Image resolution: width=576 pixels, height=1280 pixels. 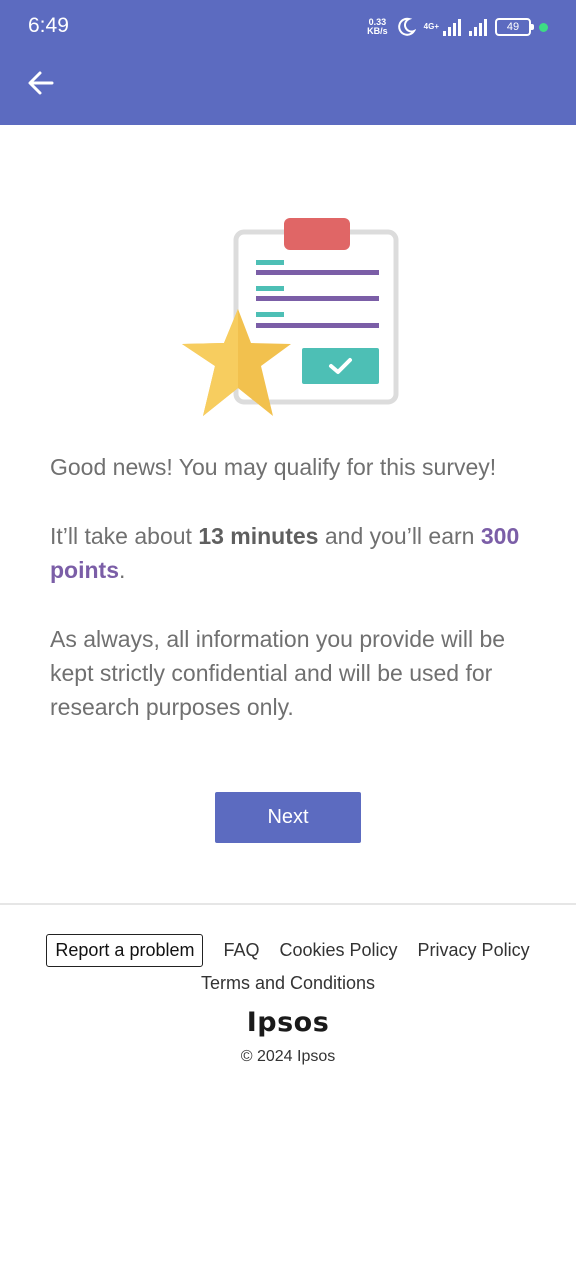 I want to click on privacy-indicator-icon, so click(x=543, y=27).